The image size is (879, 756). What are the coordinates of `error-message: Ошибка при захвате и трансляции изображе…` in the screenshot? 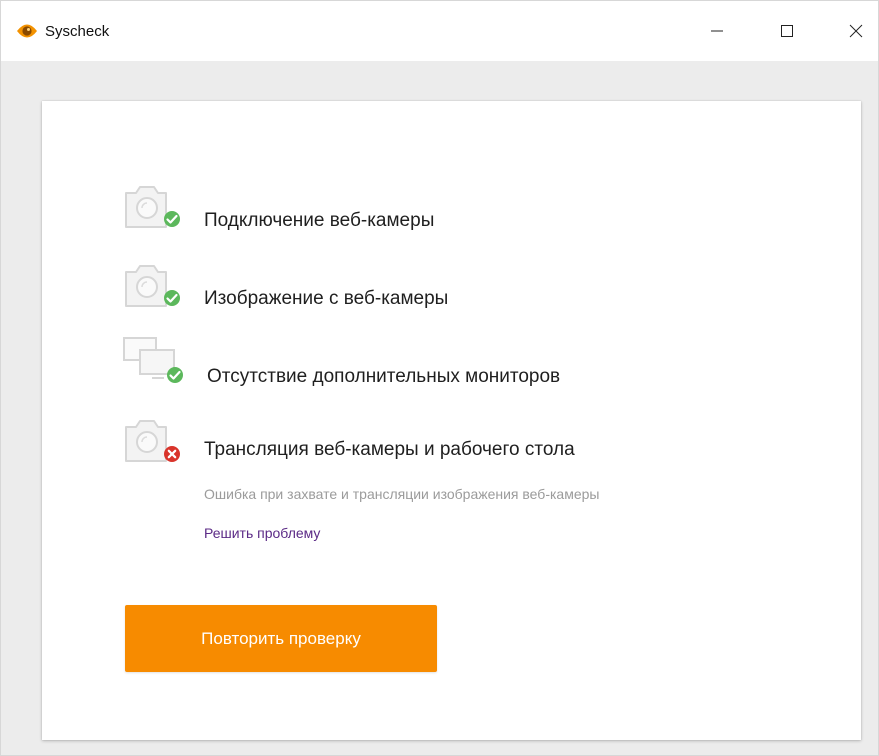 It's located at (402, 494).